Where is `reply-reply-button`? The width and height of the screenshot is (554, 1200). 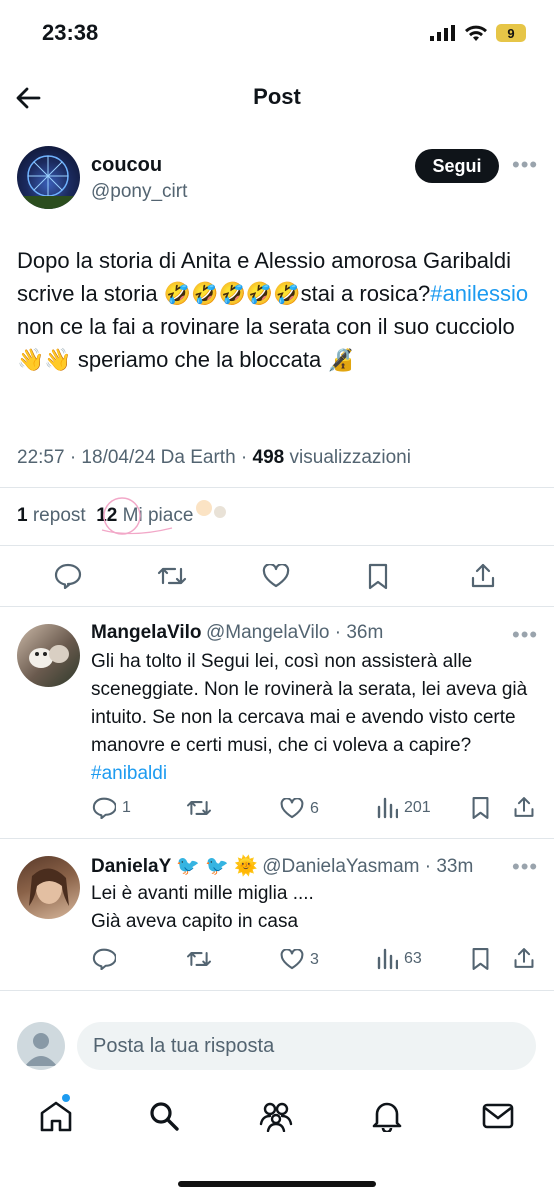 reply-reply-button is located at coordinates (107, 959).